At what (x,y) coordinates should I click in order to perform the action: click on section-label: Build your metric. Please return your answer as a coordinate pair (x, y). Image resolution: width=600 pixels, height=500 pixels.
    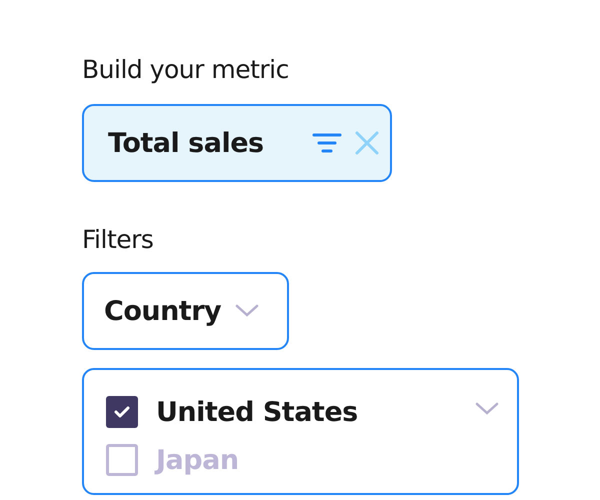
    Looking at the image, I should click on (185, 70).